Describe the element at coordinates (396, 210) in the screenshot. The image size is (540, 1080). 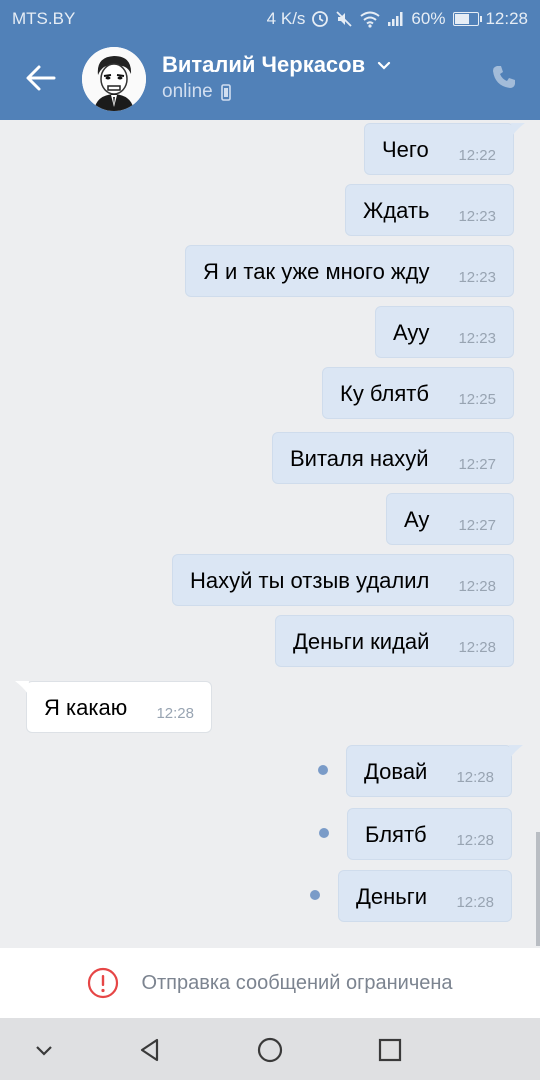
I see `message-text: Ждать` at that location.